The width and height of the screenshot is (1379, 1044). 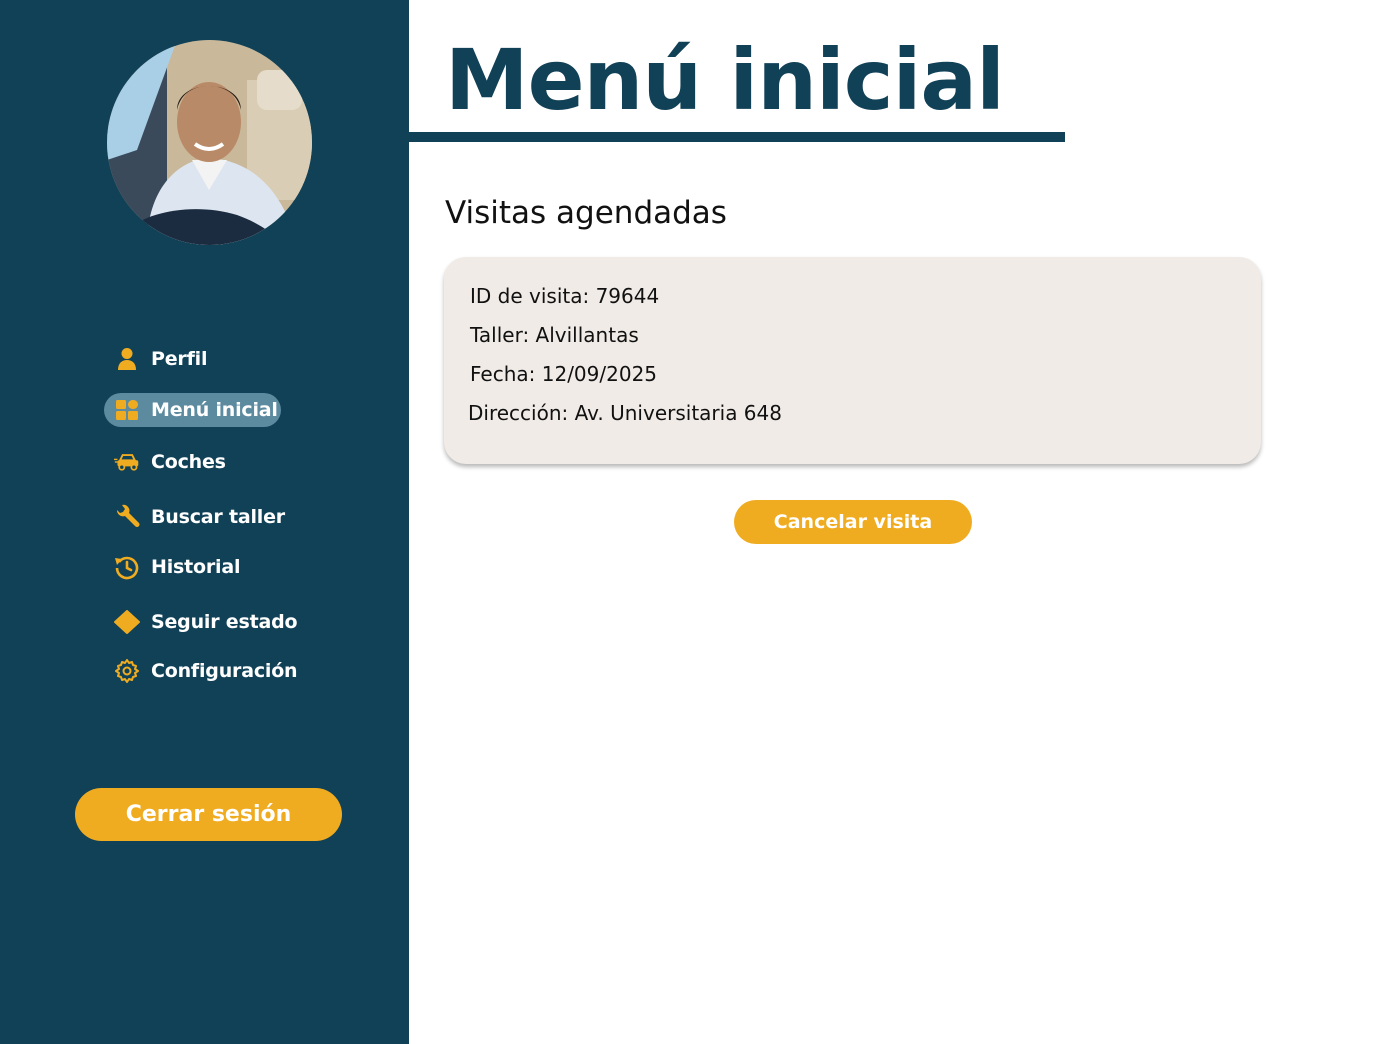 What do you see at coordinates (853, 522) in the screenshot?
I see `cancel-visit-button: Cancelar visita` at bounding box center [853, 522].